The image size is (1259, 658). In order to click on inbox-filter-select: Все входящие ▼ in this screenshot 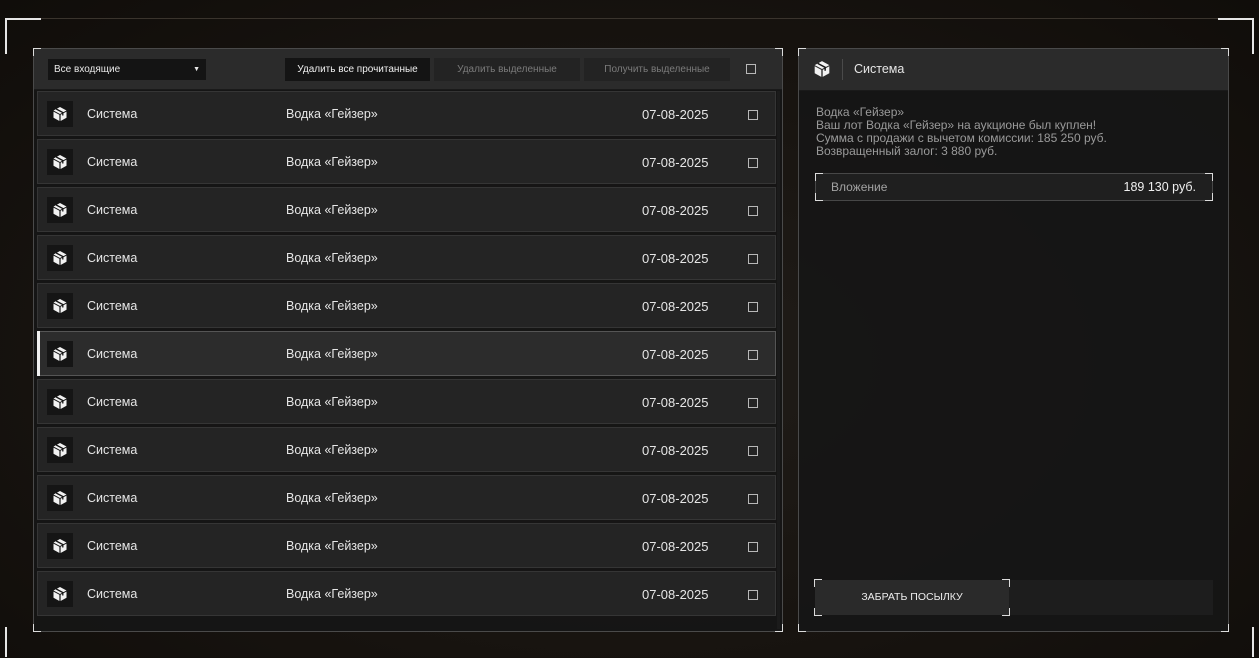, I will do `click(127, 69)`.